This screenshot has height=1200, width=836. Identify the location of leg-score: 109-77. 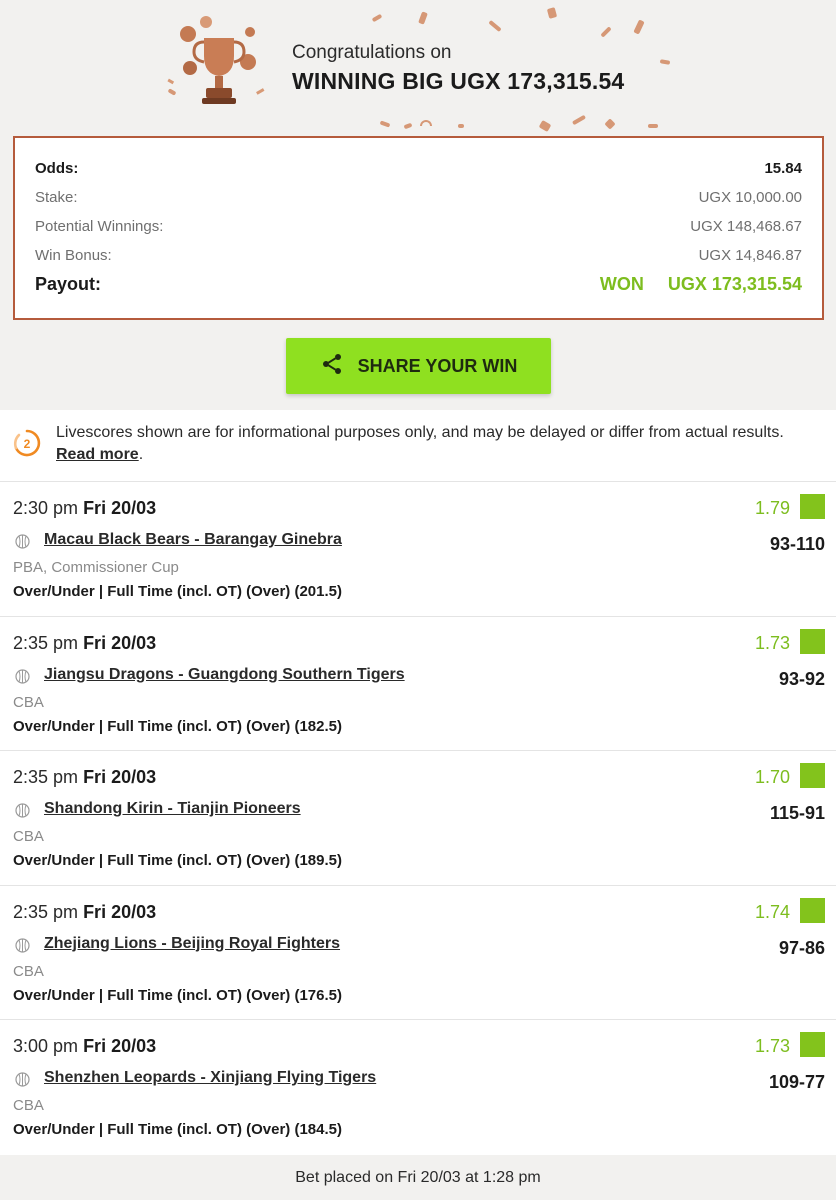
(796, 1082).